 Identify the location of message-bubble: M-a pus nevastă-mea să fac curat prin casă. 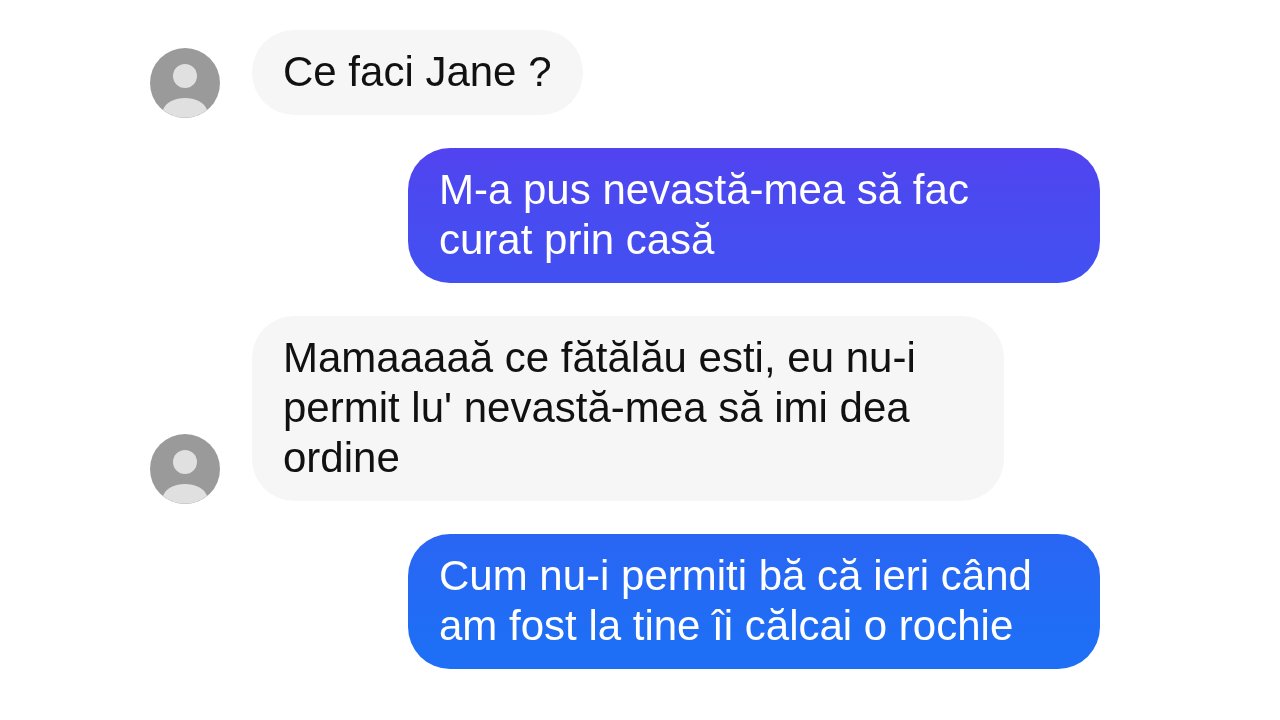
(754, 215).